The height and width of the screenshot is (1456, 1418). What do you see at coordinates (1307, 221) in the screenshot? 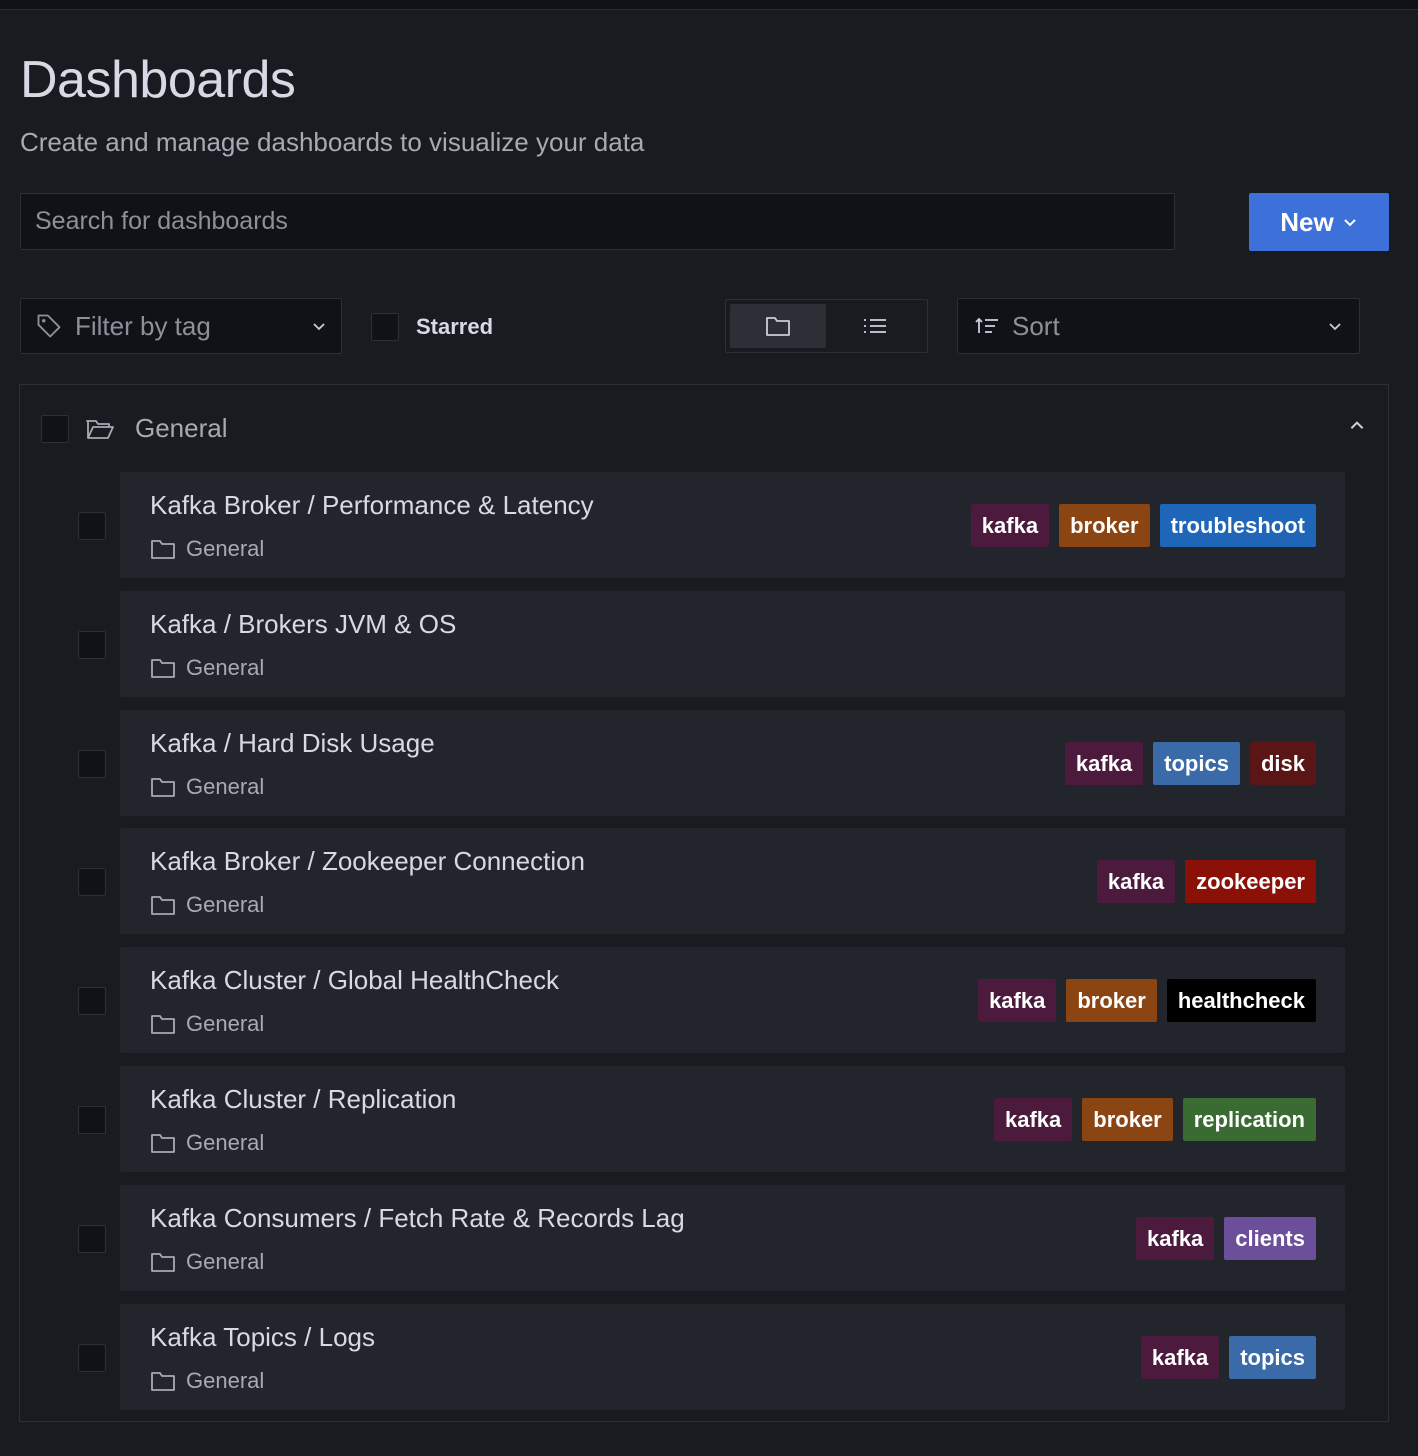
I see `new-button-label: New` at bounding box center [1307, 221].